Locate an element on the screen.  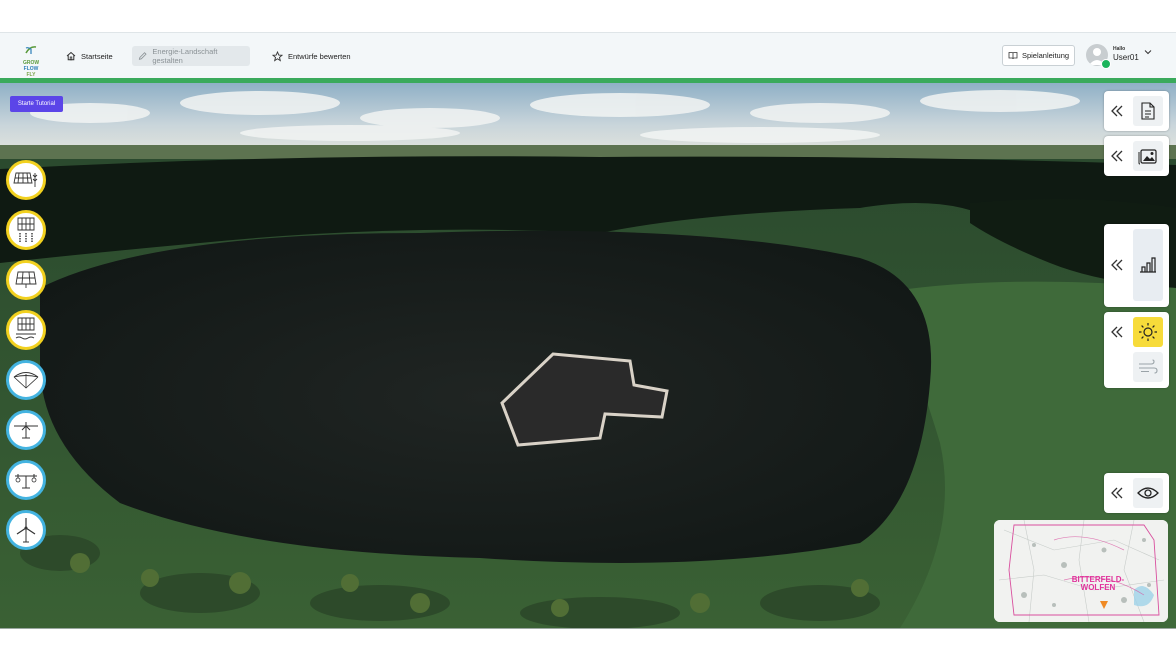
sun-icon is located at coordinates (1148, 332).